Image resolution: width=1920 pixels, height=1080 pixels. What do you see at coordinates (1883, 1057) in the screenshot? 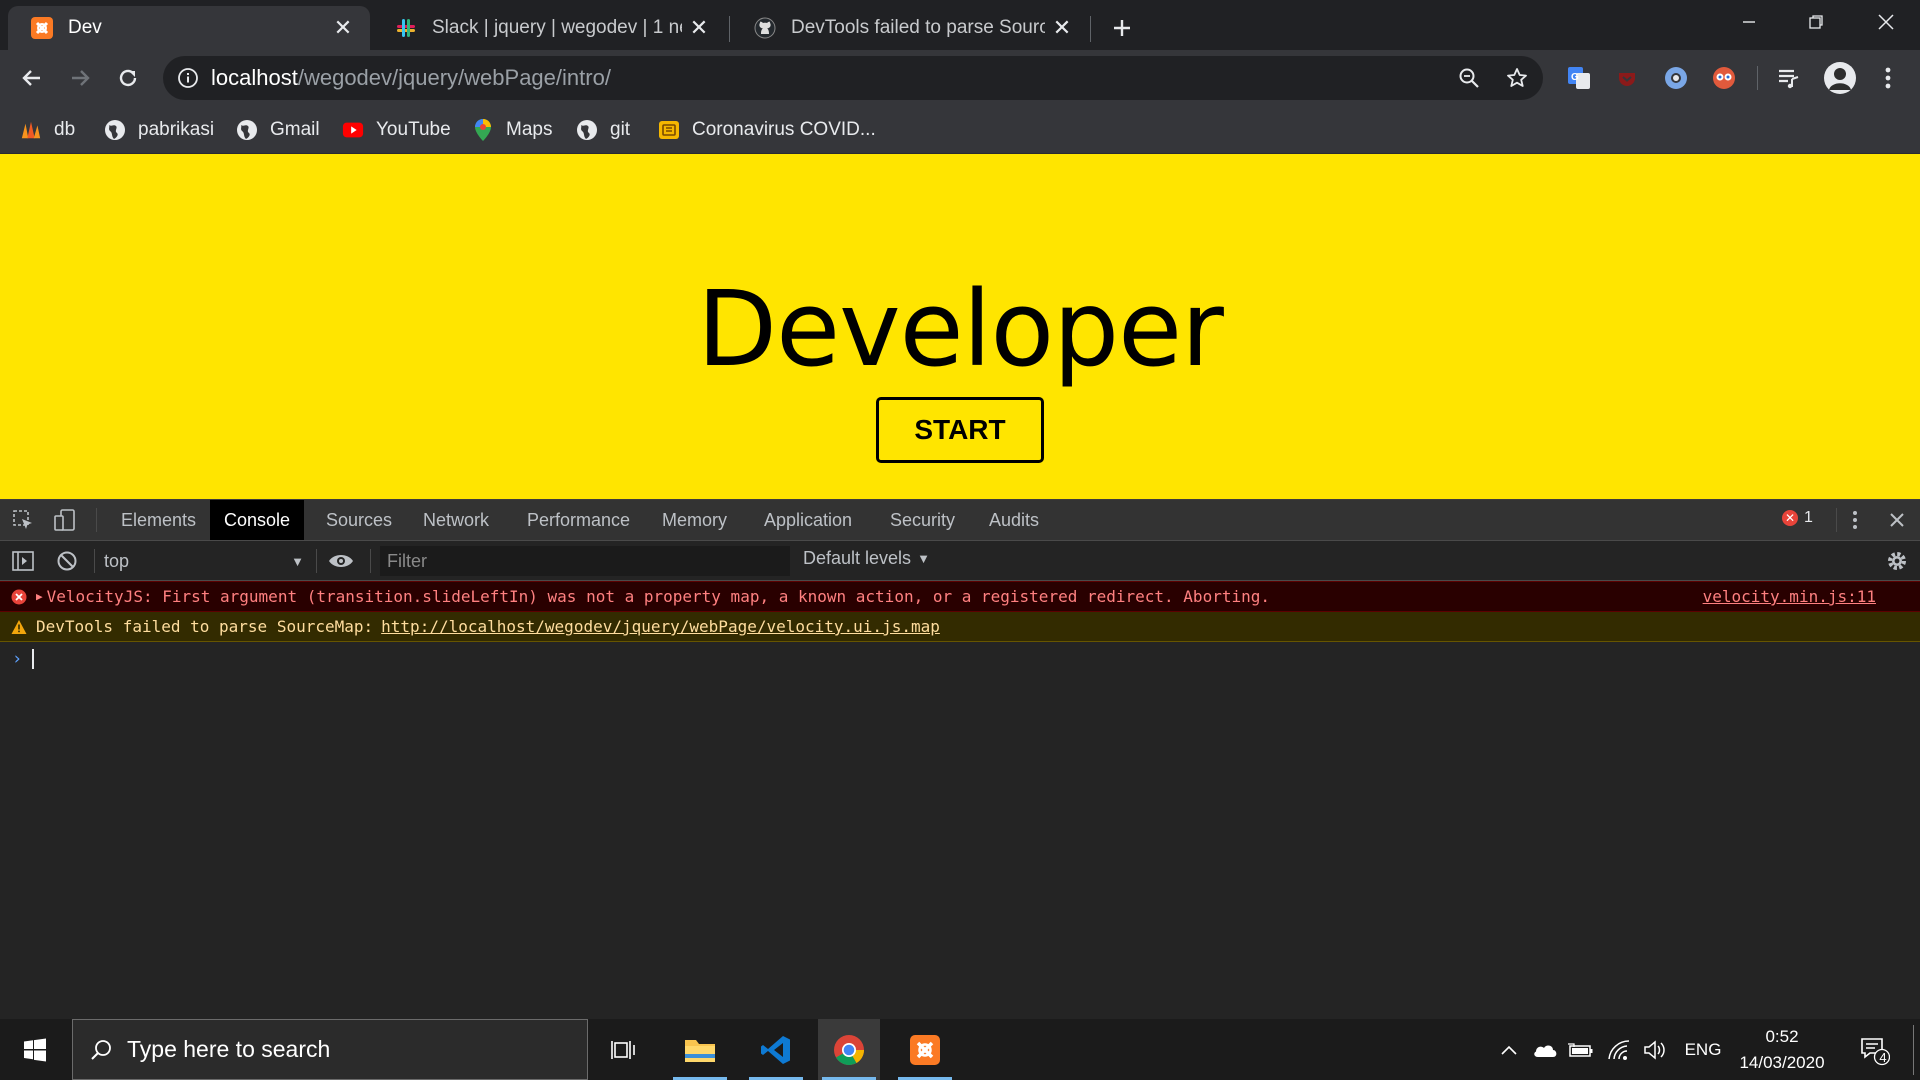
I see `notification-count: 4` at bounding box center [1883, 1057].